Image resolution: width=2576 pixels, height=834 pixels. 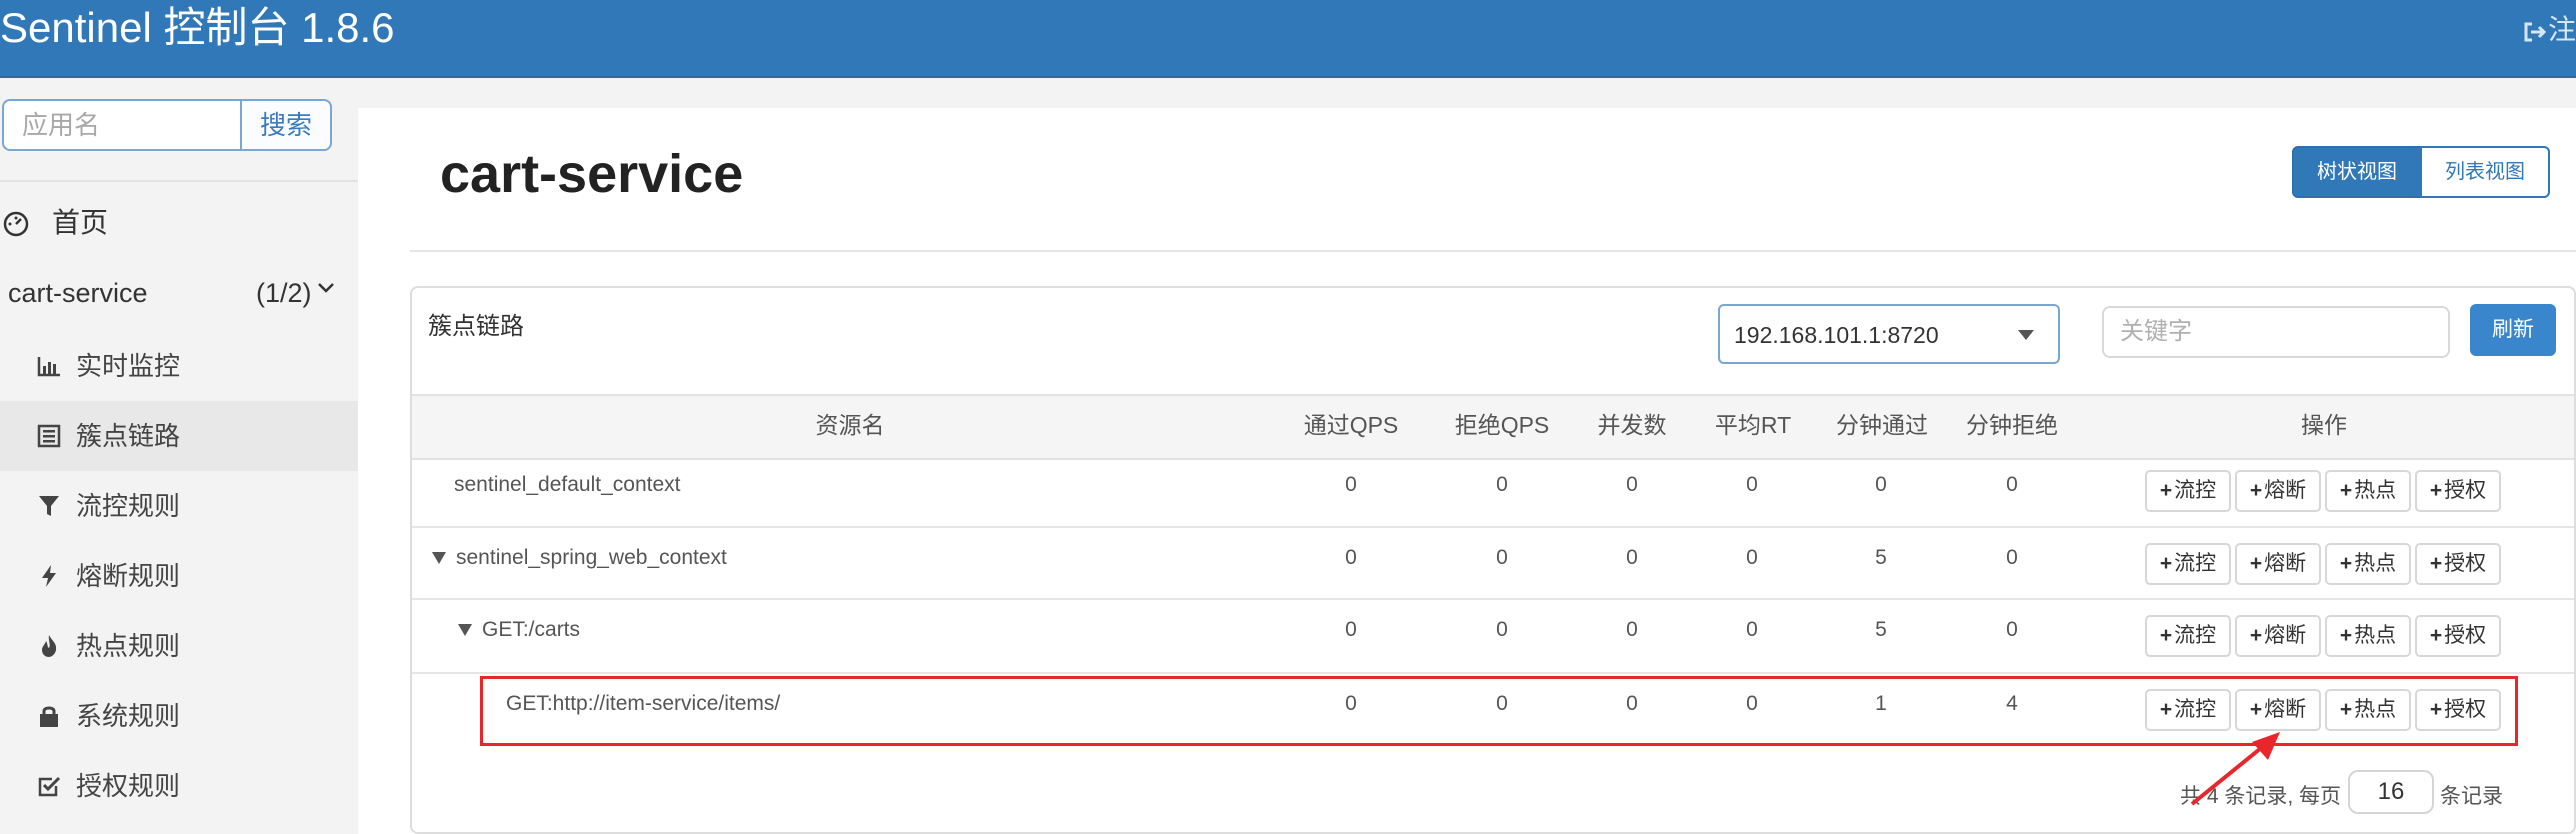 I want to click on fire-icon, so click(x=49, y=646).